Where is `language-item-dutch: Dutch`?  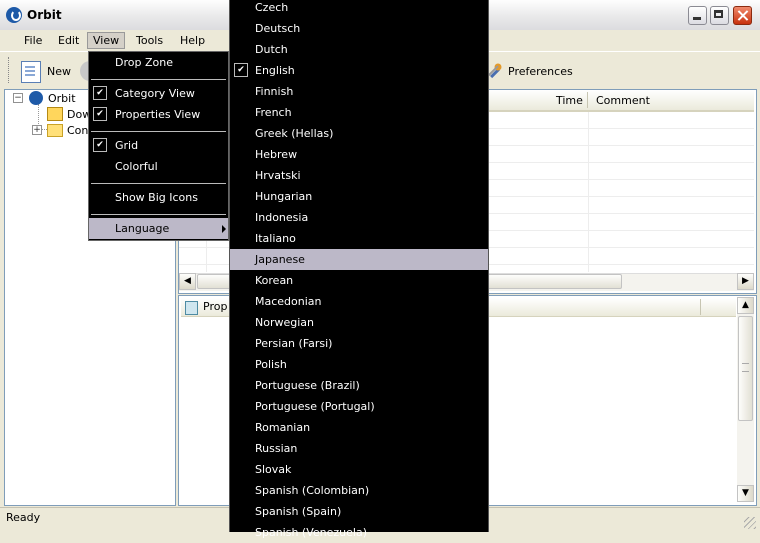 language-item-dutch: Dutch is located at coordinates (359, 49).